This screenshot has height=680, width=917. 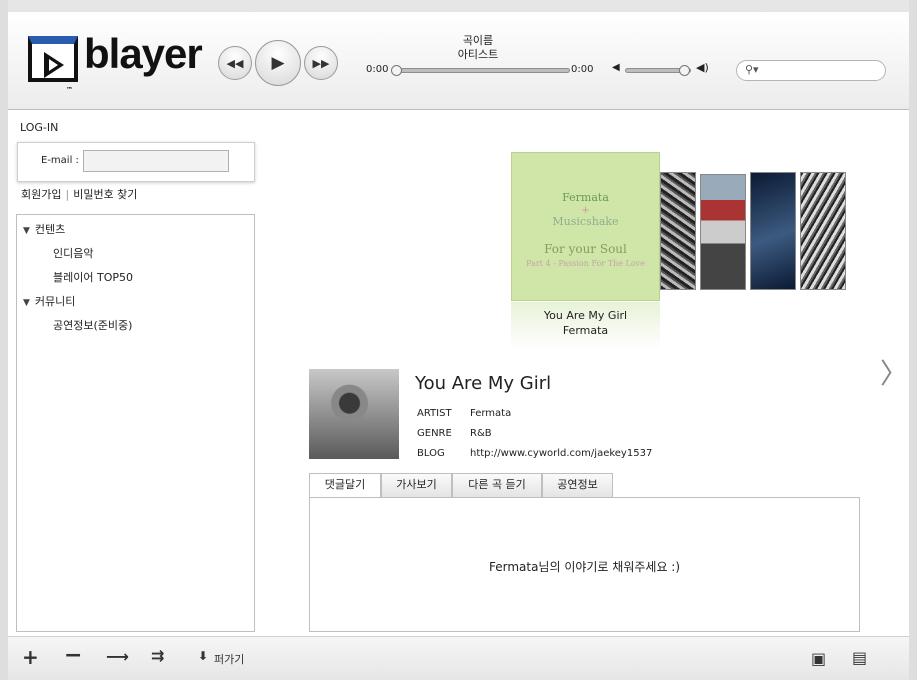 I want to click on search-box: ⚲▾, so click(x=811, y=70).